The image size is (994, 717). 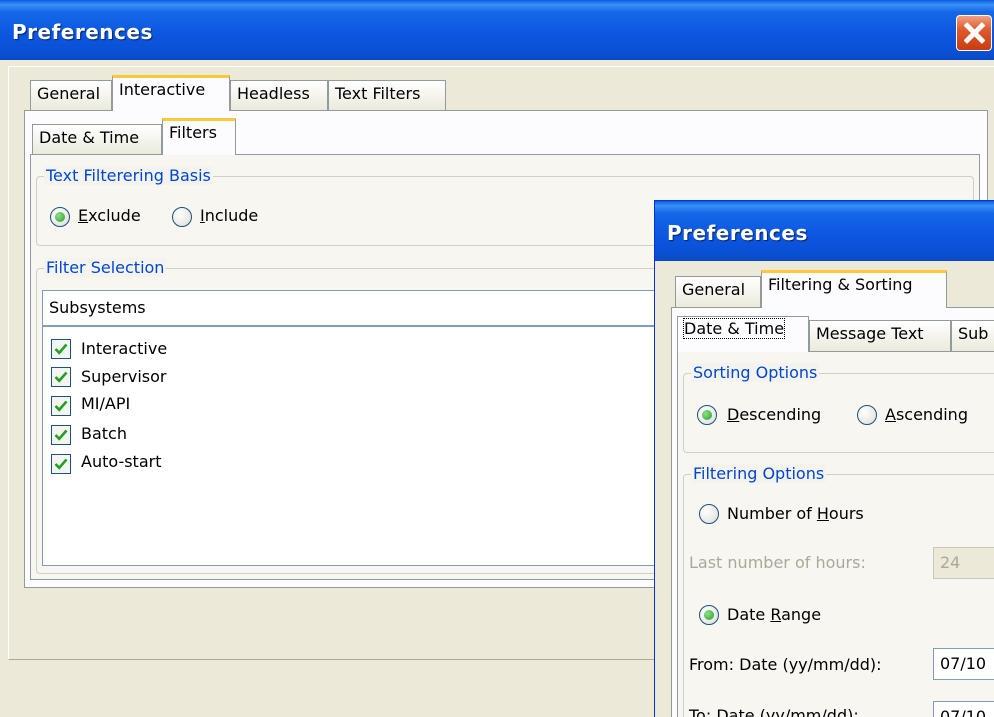 I want to click on interactive-checkbox-label: Interactive, so click(x=124, y=348).